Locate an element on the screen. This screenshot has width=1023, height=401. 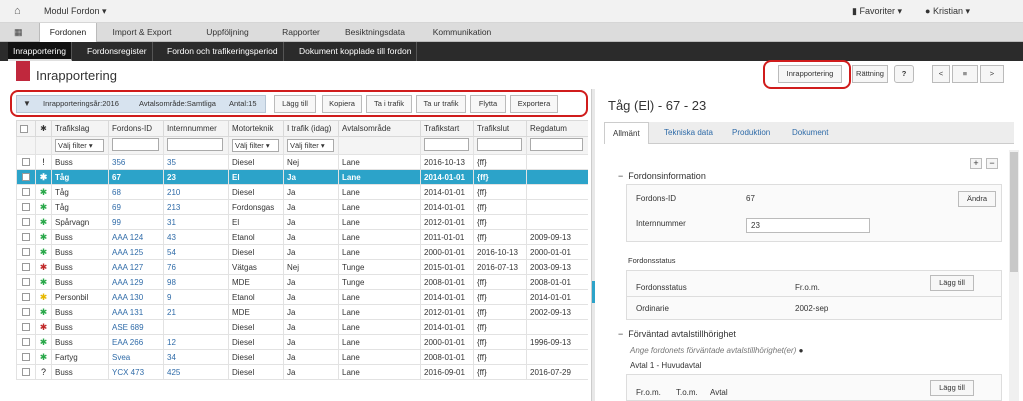
collapse-all-button: − is located at coordinates (992, 163).